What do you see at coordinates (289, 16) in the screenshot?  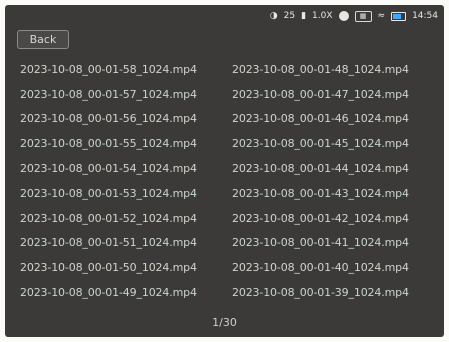 I see `status-count: 25` at bounding box center [289, 16].